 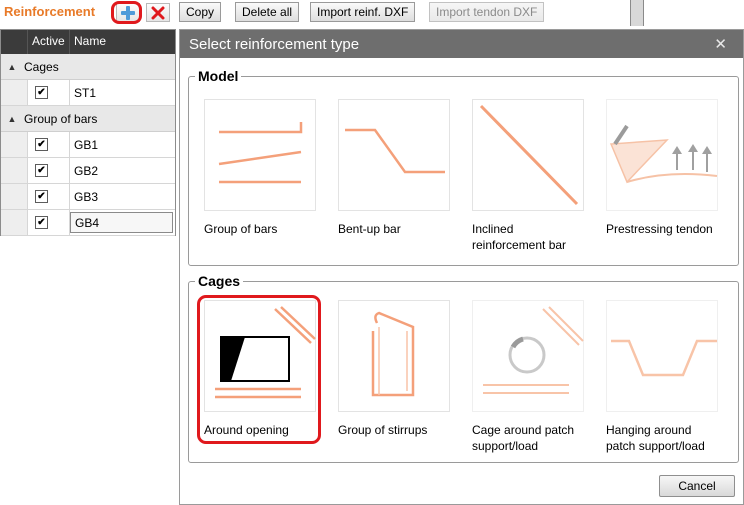 What do you see at coordinates (487, 12) in the screenshot?
I see `import-tendon-dxf-button: Import tendon DXF` at bounding box center [487, 12].